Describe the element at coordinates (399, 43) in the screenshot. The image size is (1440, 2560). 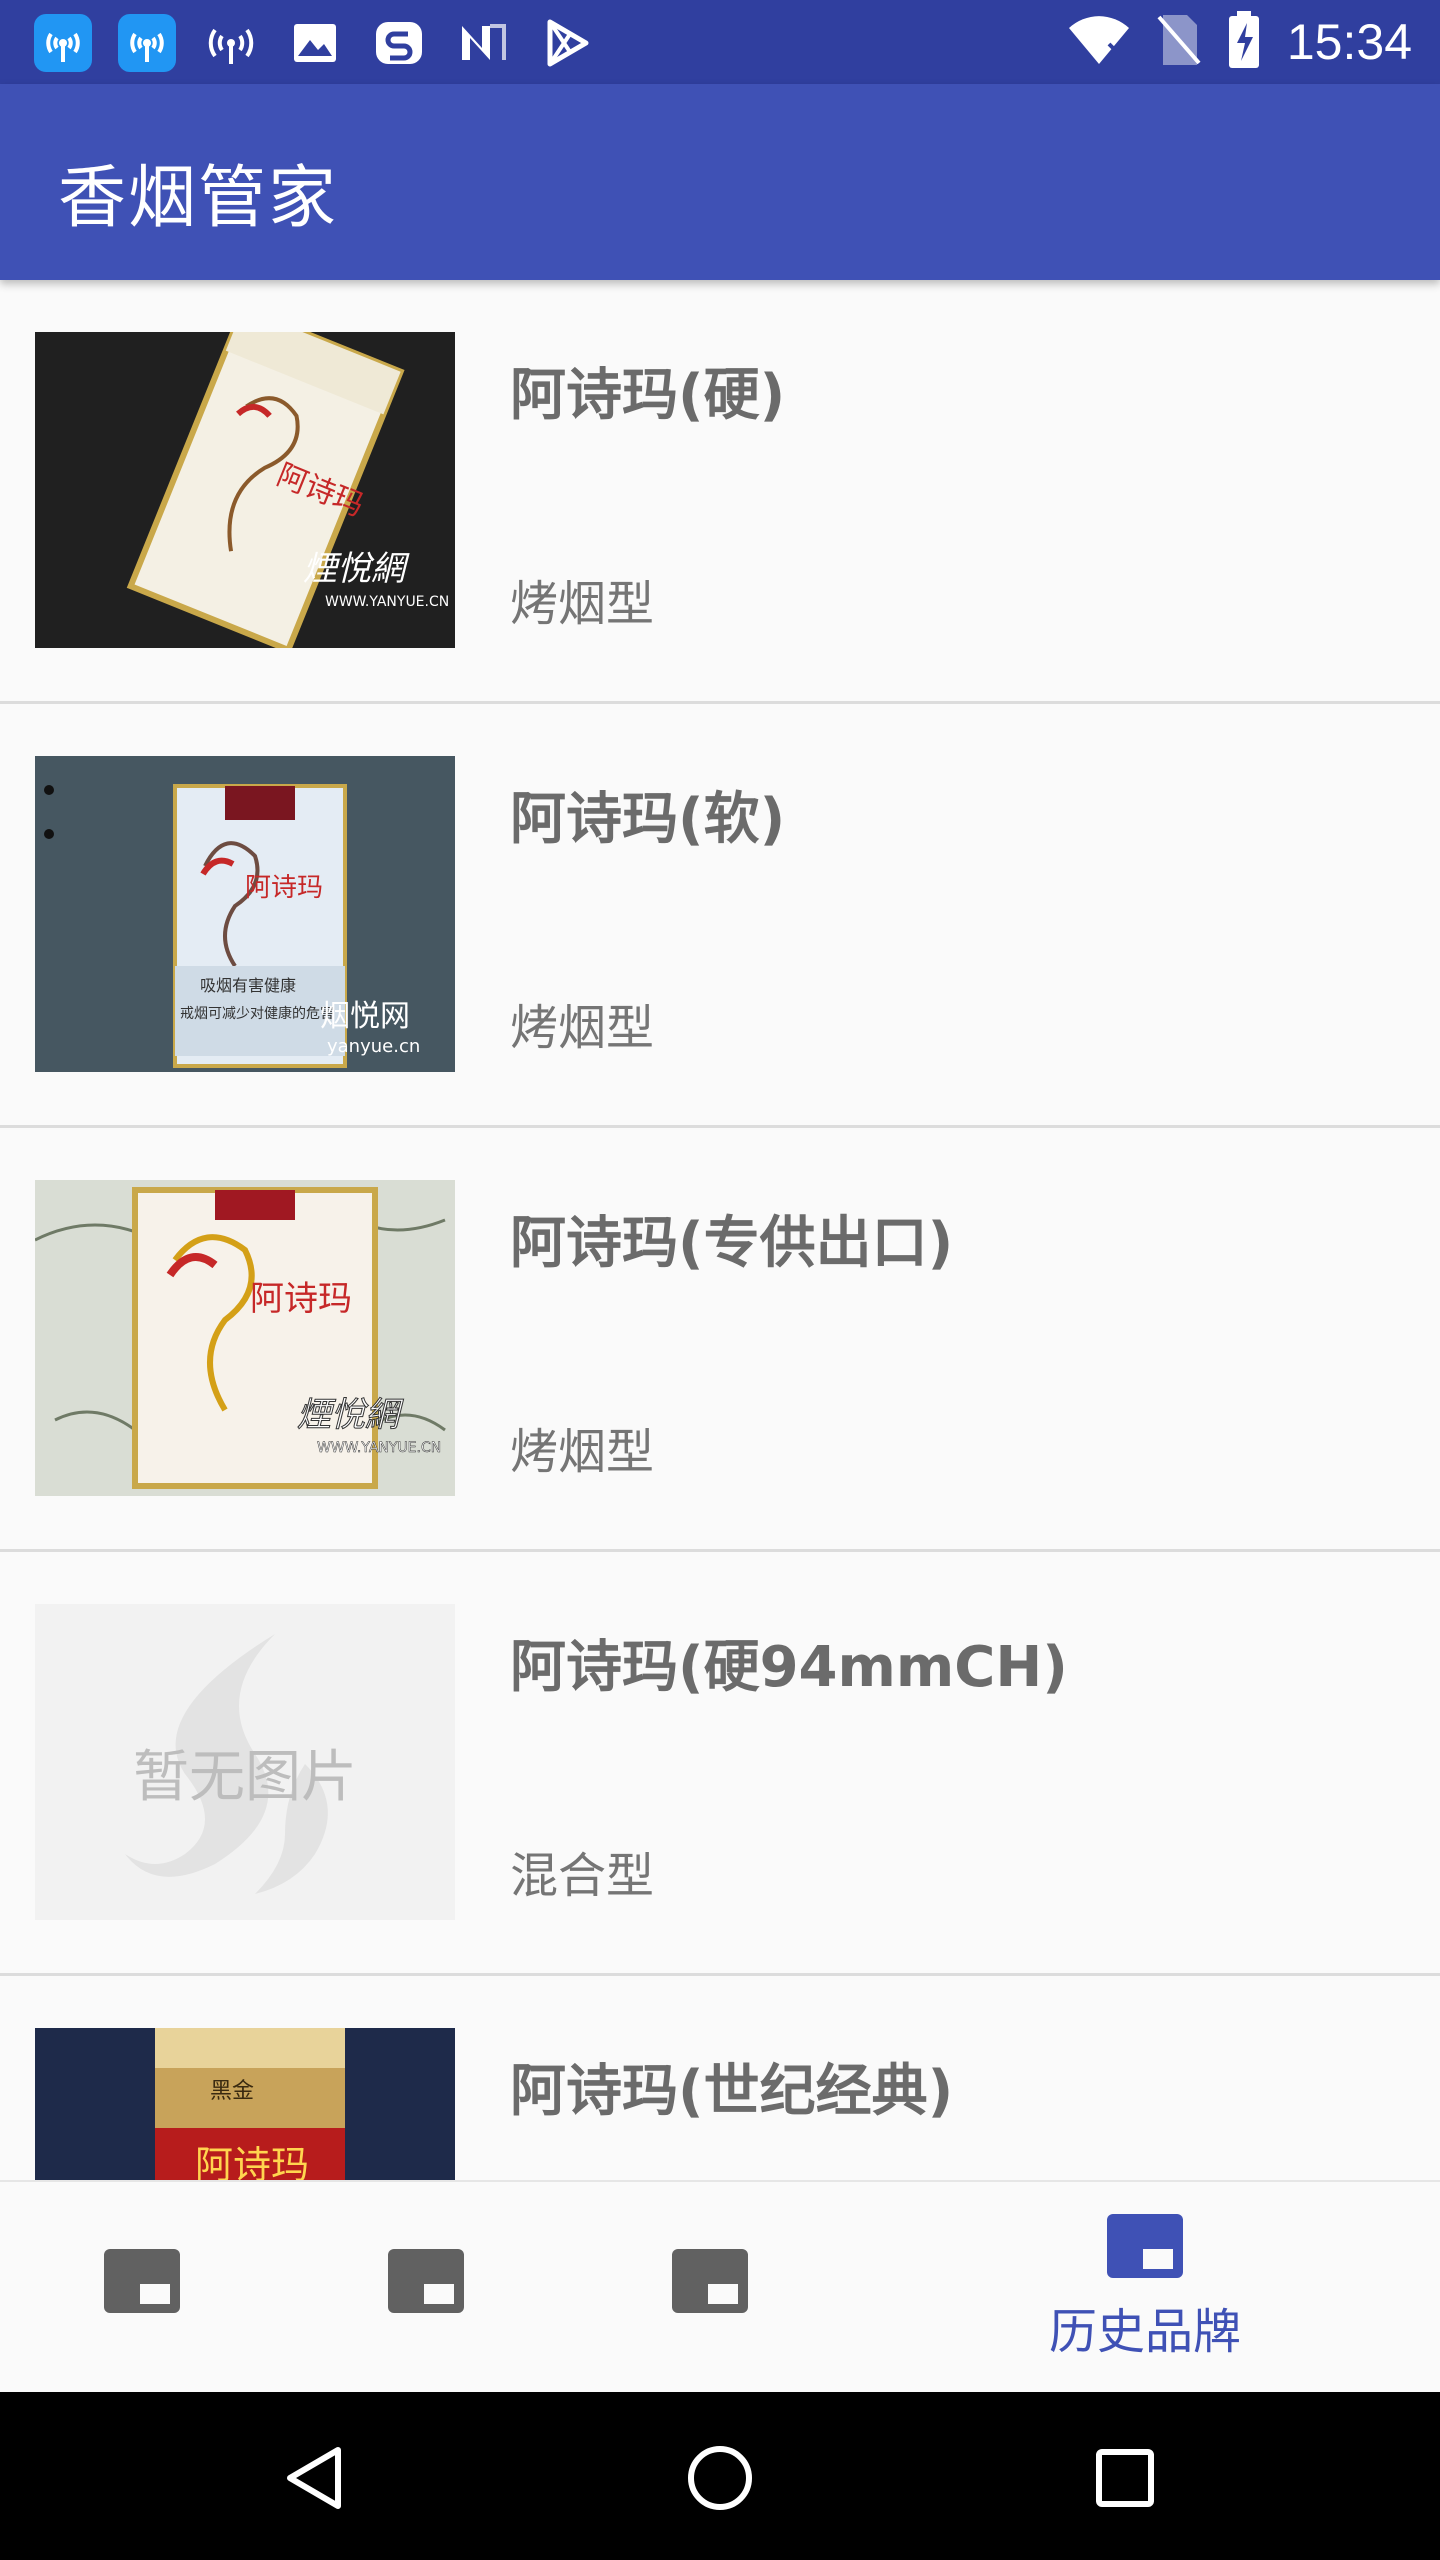
I see `s-app-icon` at that location.